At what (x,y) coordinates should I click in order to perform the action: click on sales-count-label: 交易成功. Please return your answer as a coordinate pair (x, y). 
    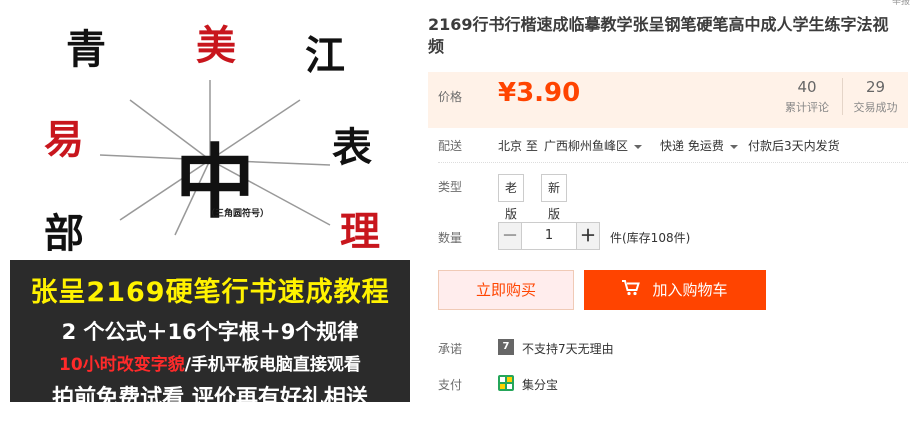
    Looking at the image, I should click on (875, 107).